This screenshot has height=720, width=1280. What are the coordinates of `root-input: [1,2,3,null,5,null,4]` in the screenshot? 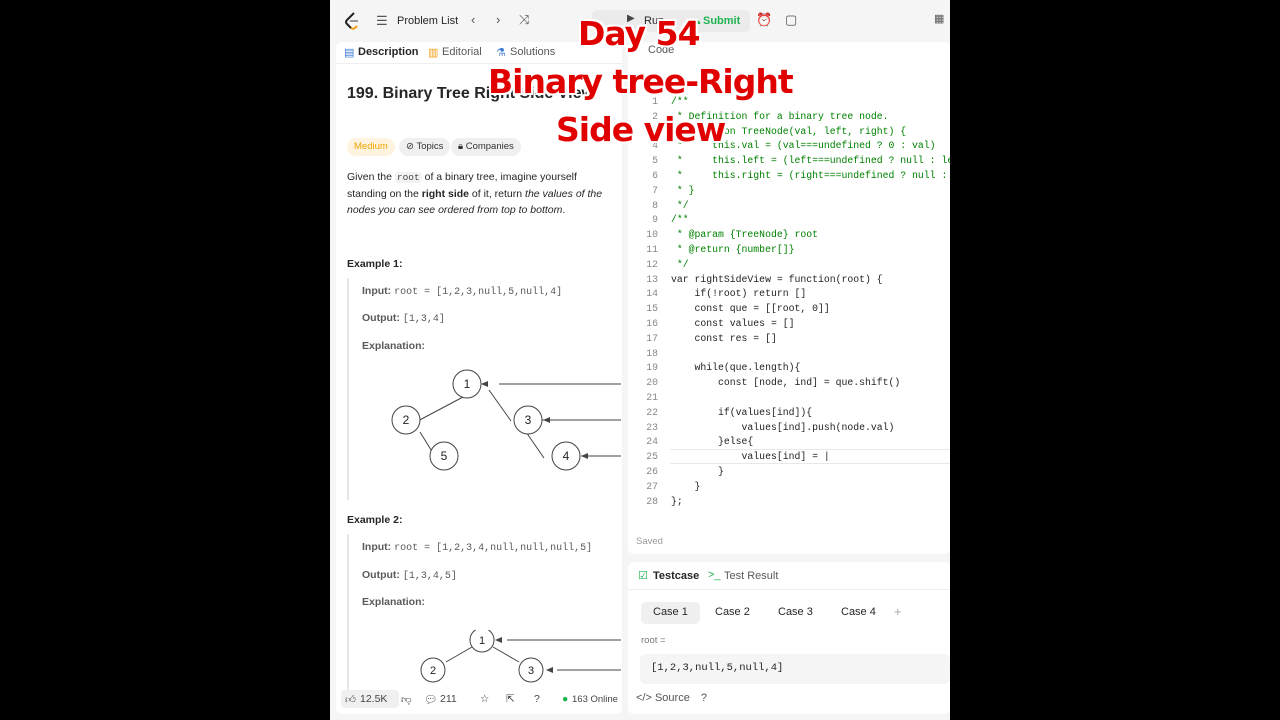 It's located at (795, 669).